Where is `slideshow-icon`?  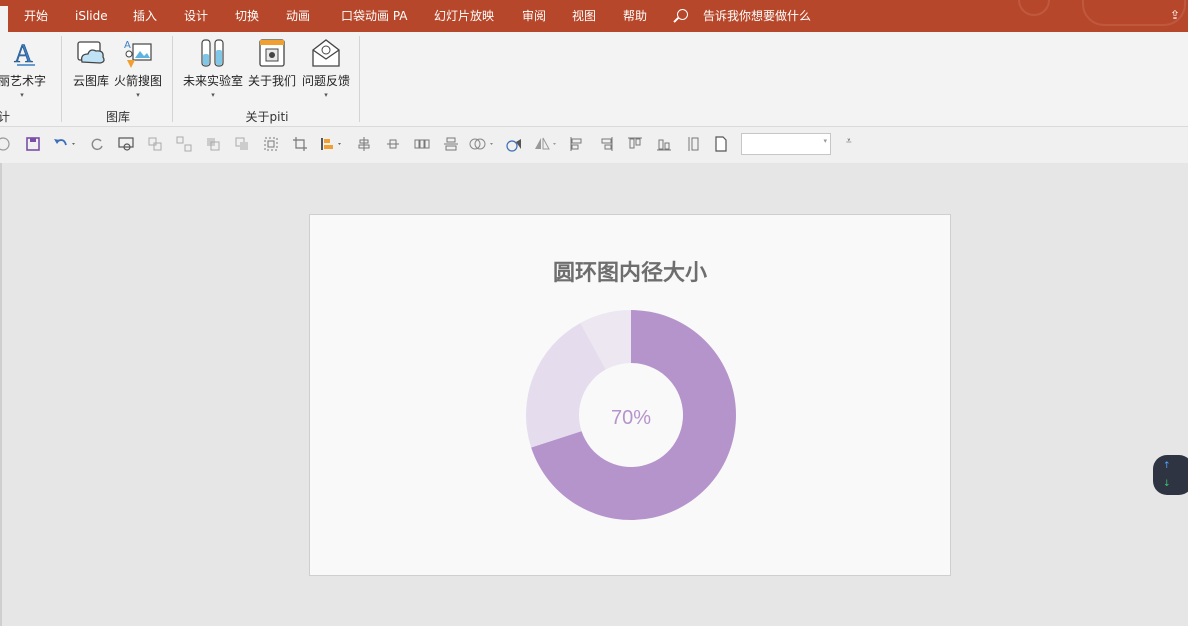
slideshow-icon is located at coordinates (126, 144).